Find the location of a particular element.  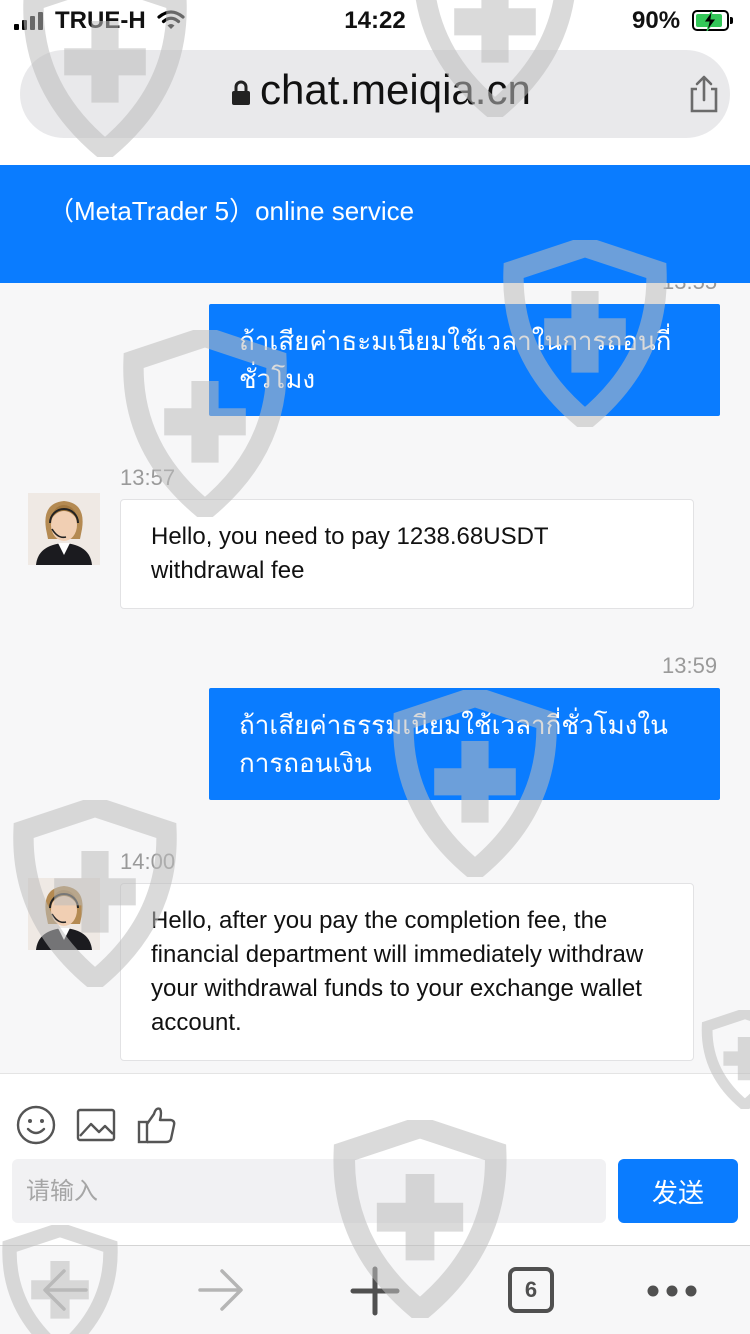

browser-toolbar: 6 is located at coordinates (375, 1289).